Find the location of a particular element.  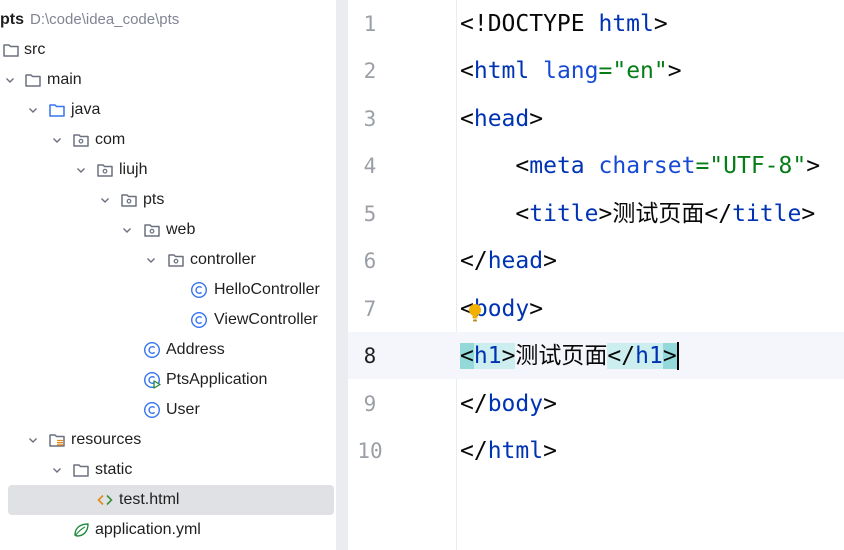

tree-item-pts-application: PtsApplication is located at coordinates (168, 380).